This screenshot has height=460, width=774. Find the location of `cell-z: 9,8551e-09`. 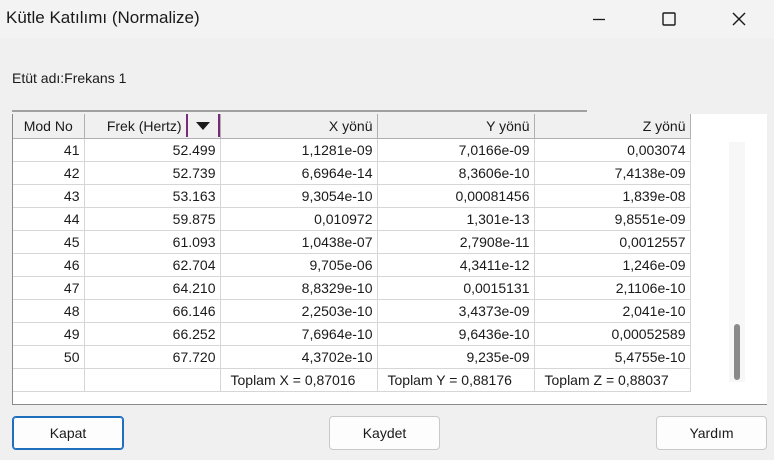

cell-z: 9,8551e-09 is located at coordinates (612, 219).